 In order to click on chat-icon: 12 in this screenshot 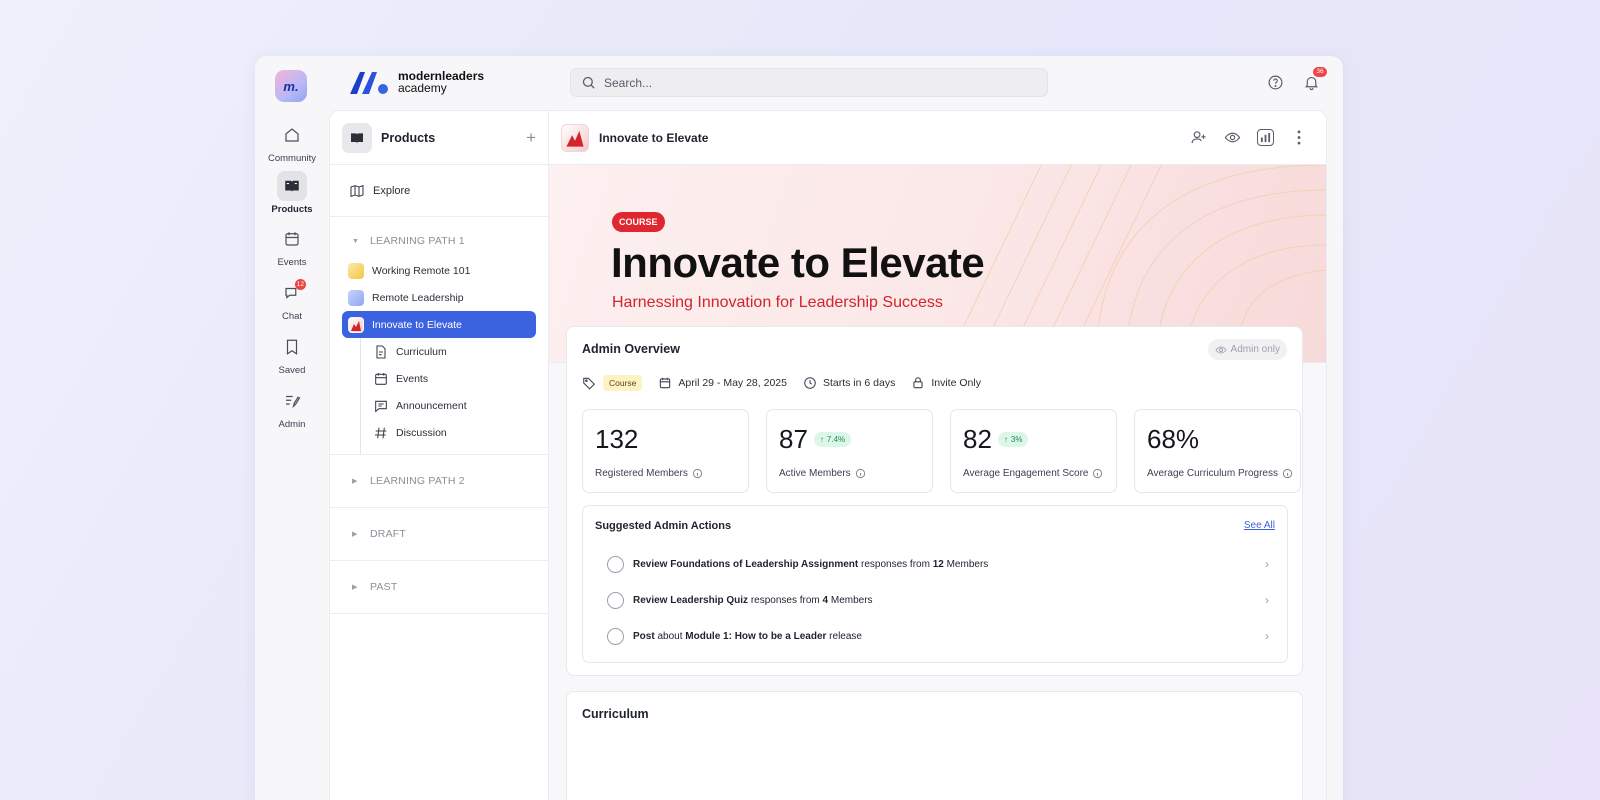, I will do `click(292, 293)`.